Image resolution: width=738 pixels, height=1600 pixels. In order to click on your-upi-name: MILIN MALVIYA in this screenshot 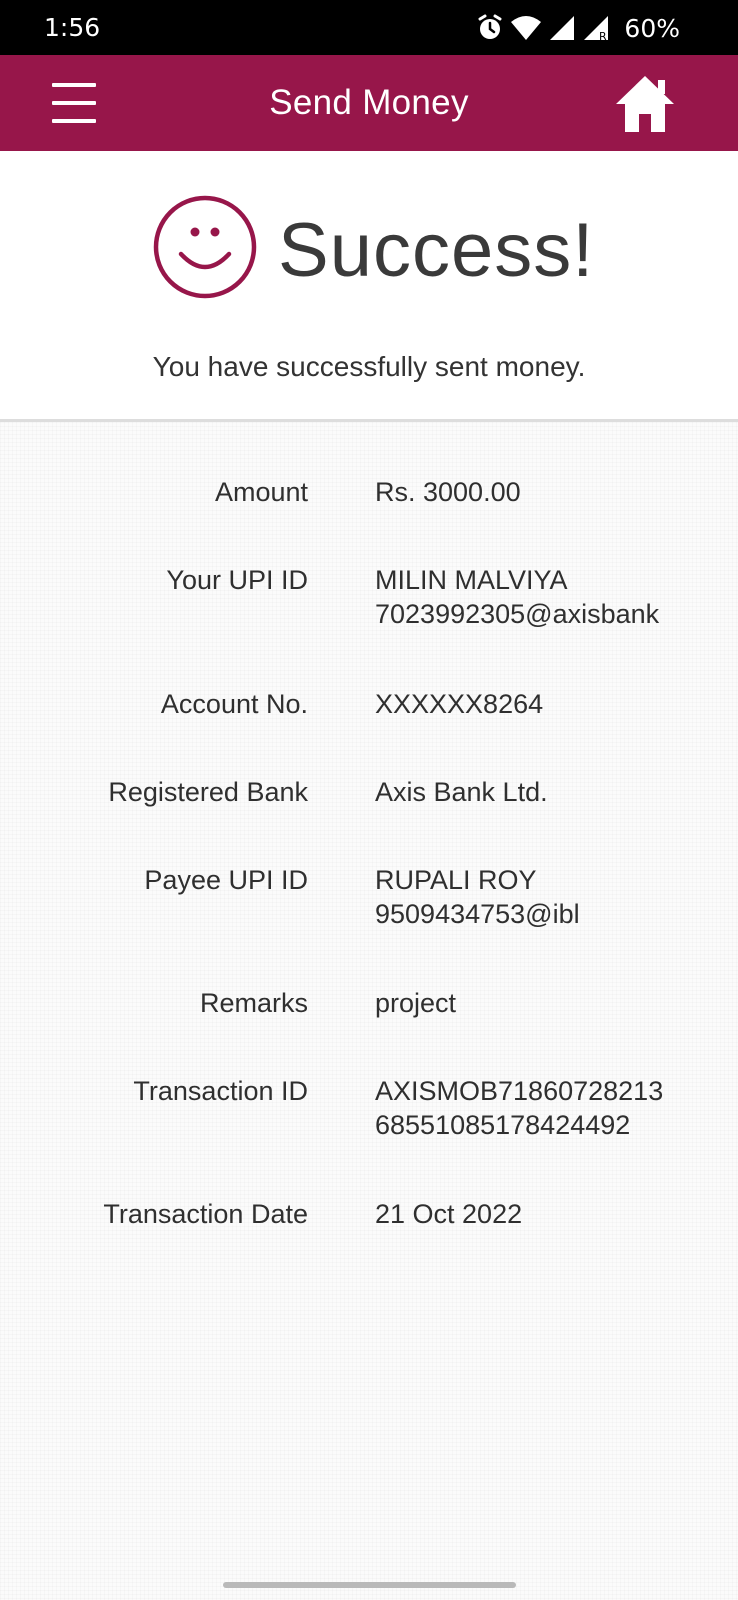, I will do `click(471, 580)`.